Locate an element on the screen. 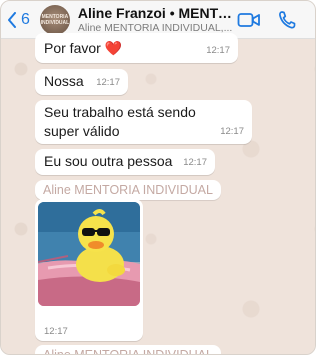  message-text: Eu sou outra pessoa is located at coordinates (108, 161).